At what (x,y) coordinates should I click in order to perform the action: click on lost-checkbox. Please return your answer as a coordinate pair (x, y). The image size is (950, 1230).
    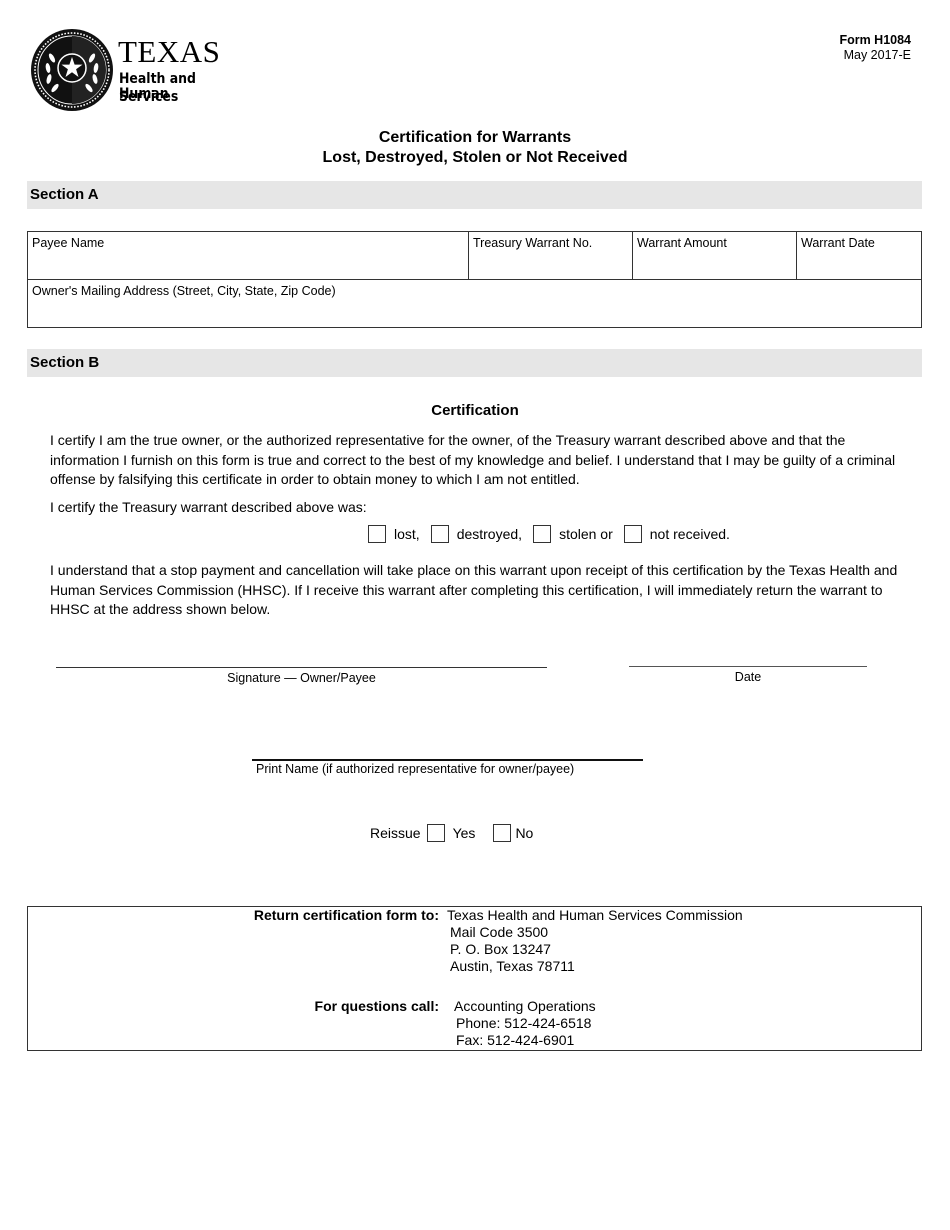
    Looking at the image, I should click on (377, 534).